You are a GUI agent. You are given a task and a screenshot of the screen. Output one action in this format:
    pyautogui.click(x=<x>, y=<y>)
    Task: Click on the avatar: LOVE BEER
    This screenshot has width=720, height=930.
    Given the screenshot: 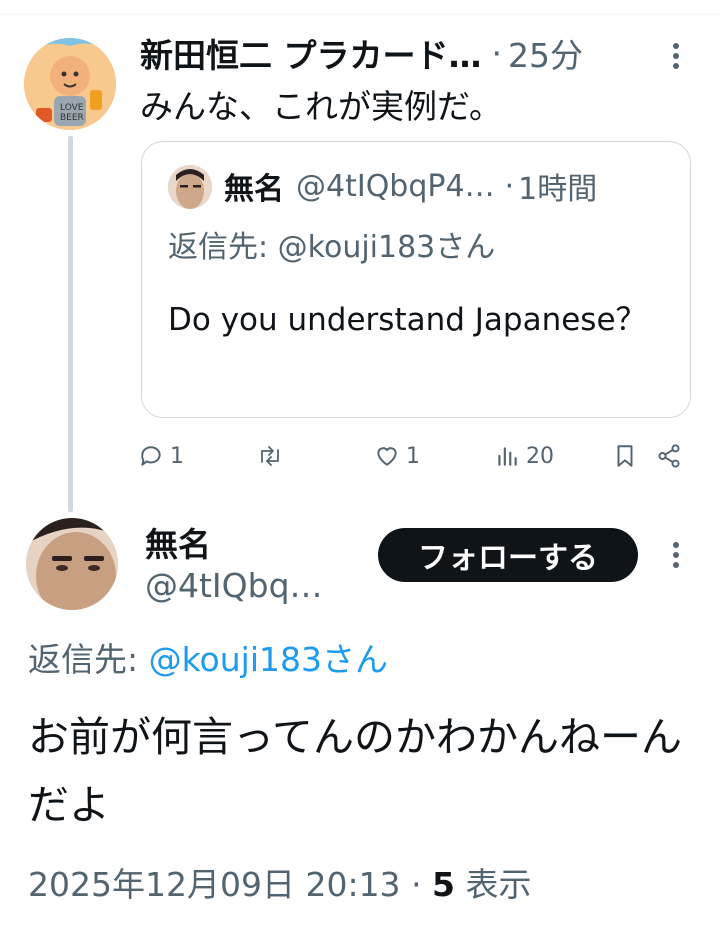 What is the action you would take?
    pyautogui.click(x=70, y=84)
    